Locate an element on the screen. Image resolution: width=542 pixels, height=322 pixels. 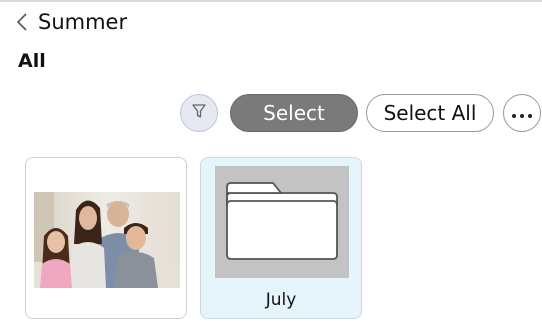
folder-icon is located at coordinates (282, 222).